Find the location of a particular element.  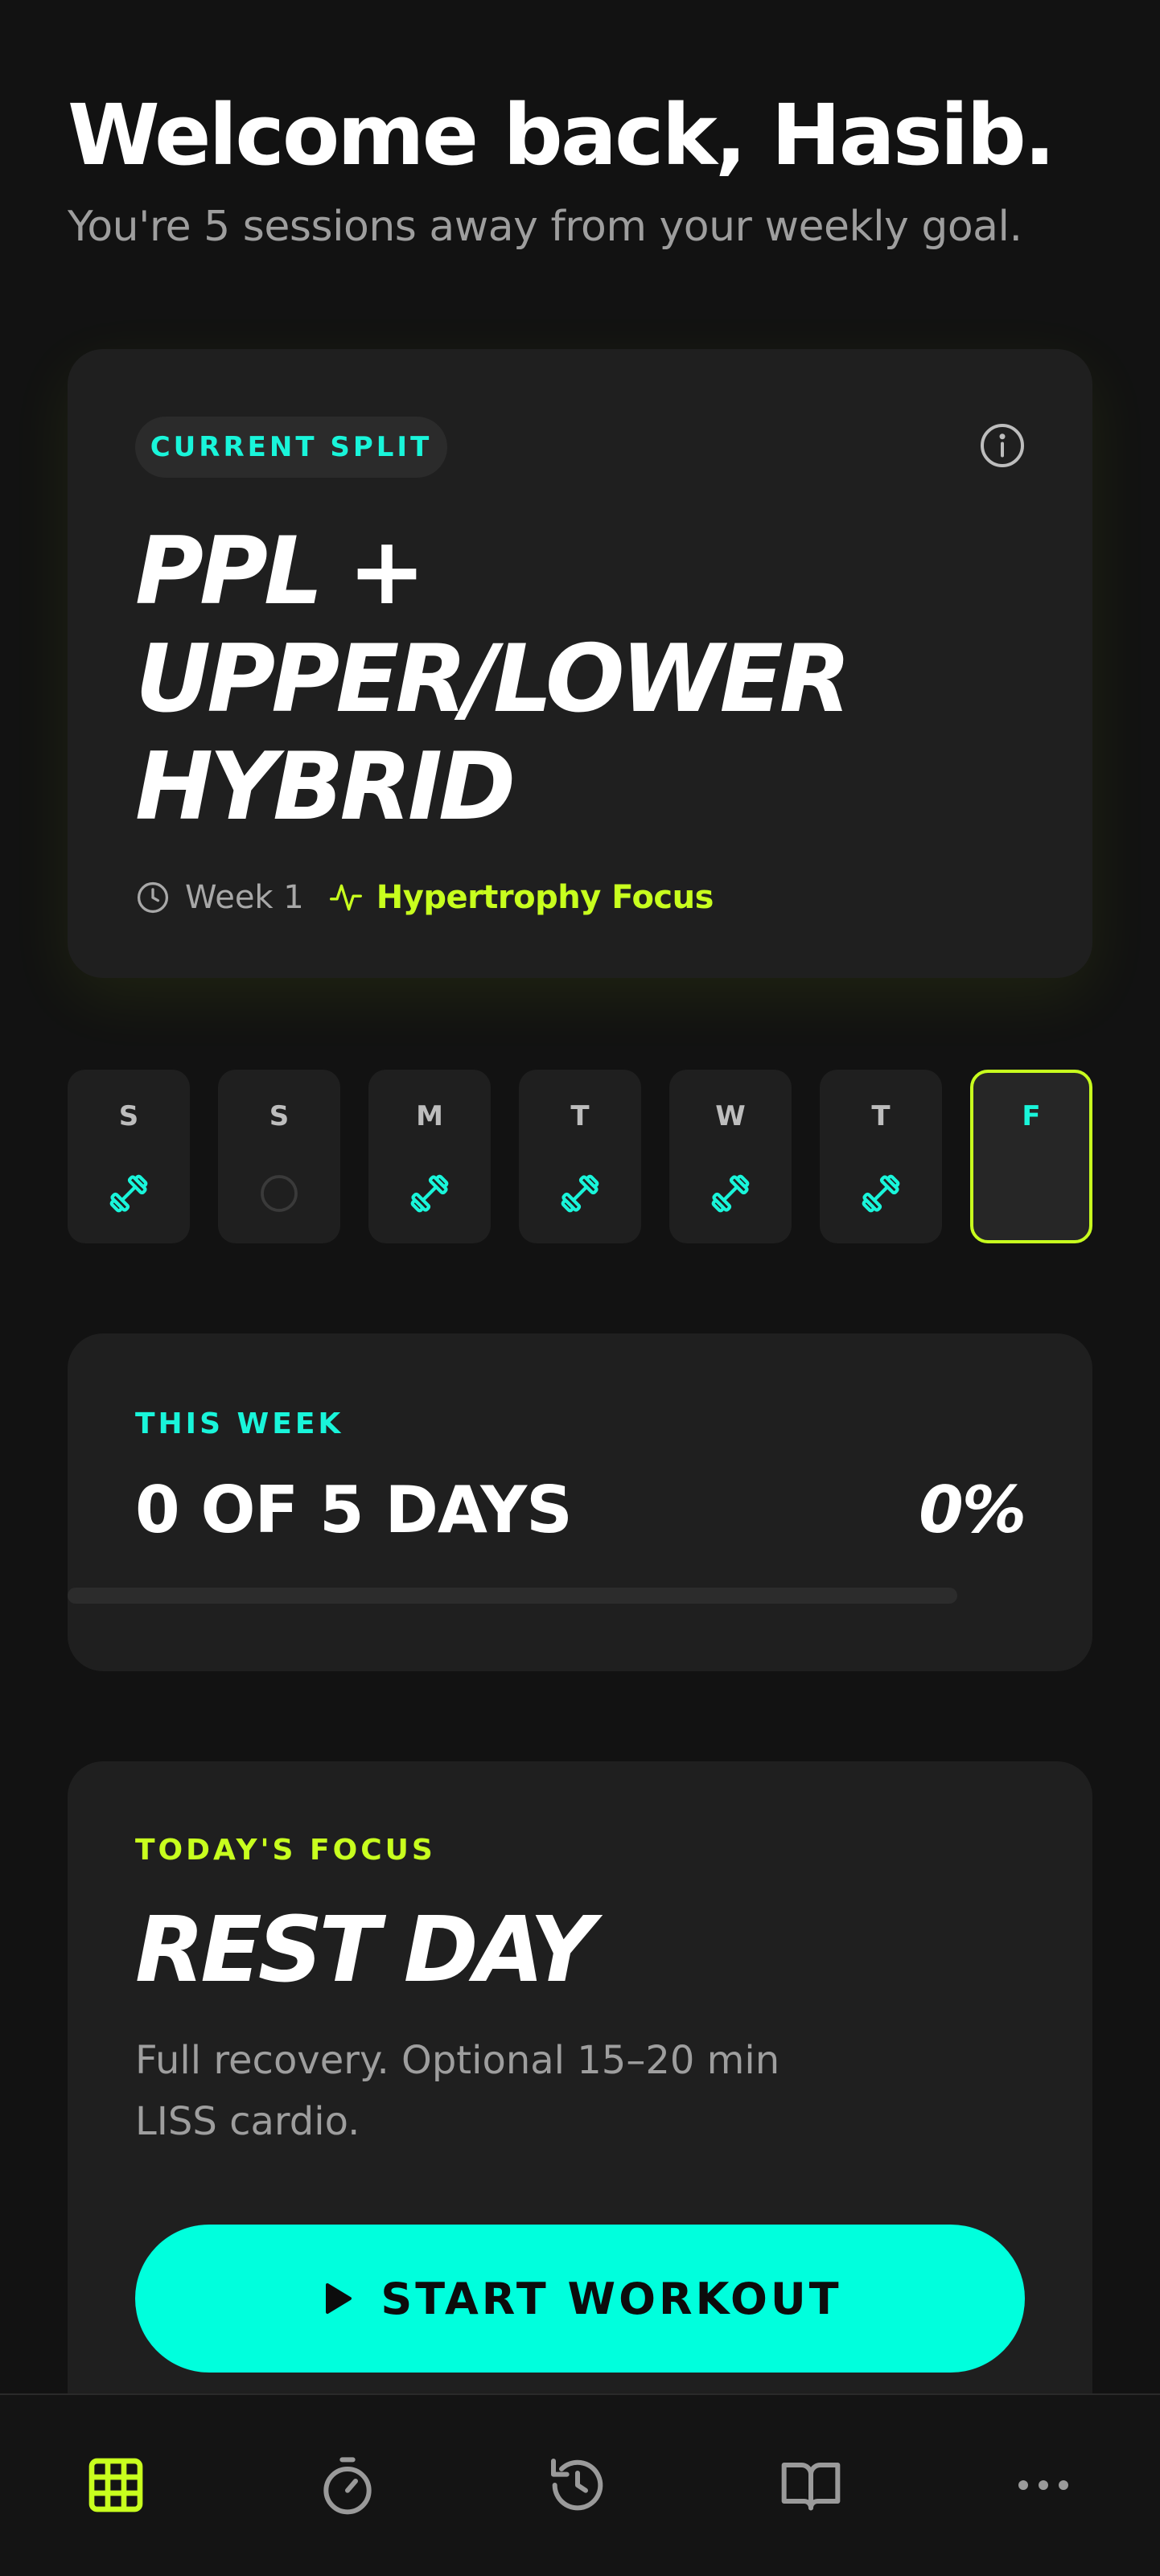

nav-library is located at coordinates (811, 2485).